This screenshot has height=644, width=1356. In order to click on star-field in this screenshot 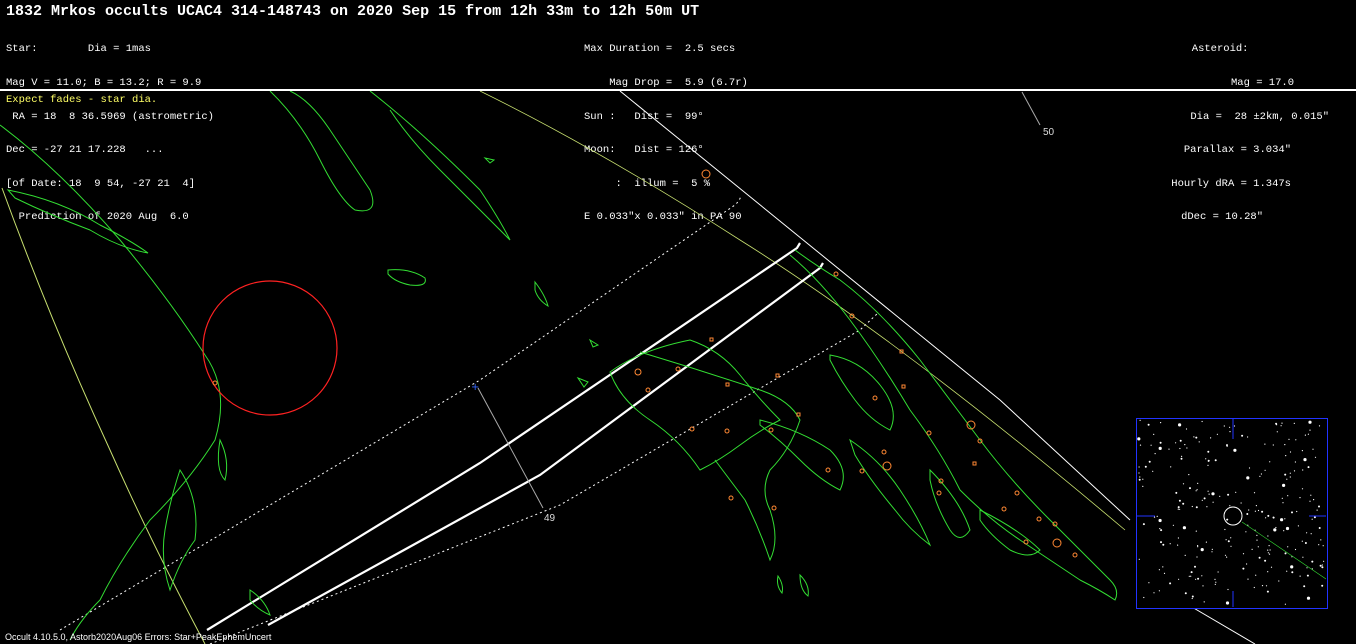, I will do `click(1232, 513)`.